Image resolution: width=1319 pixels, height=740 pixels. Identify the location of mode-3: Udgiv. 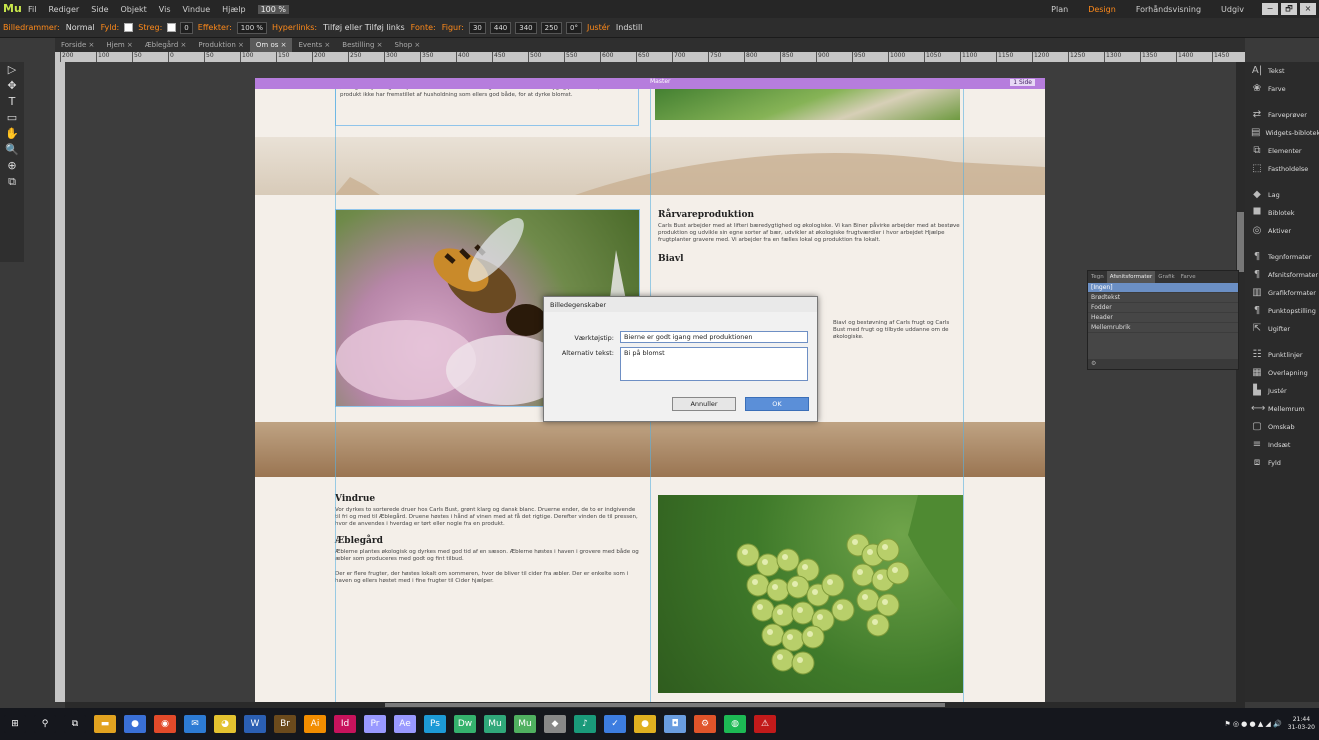
(1232, 9).